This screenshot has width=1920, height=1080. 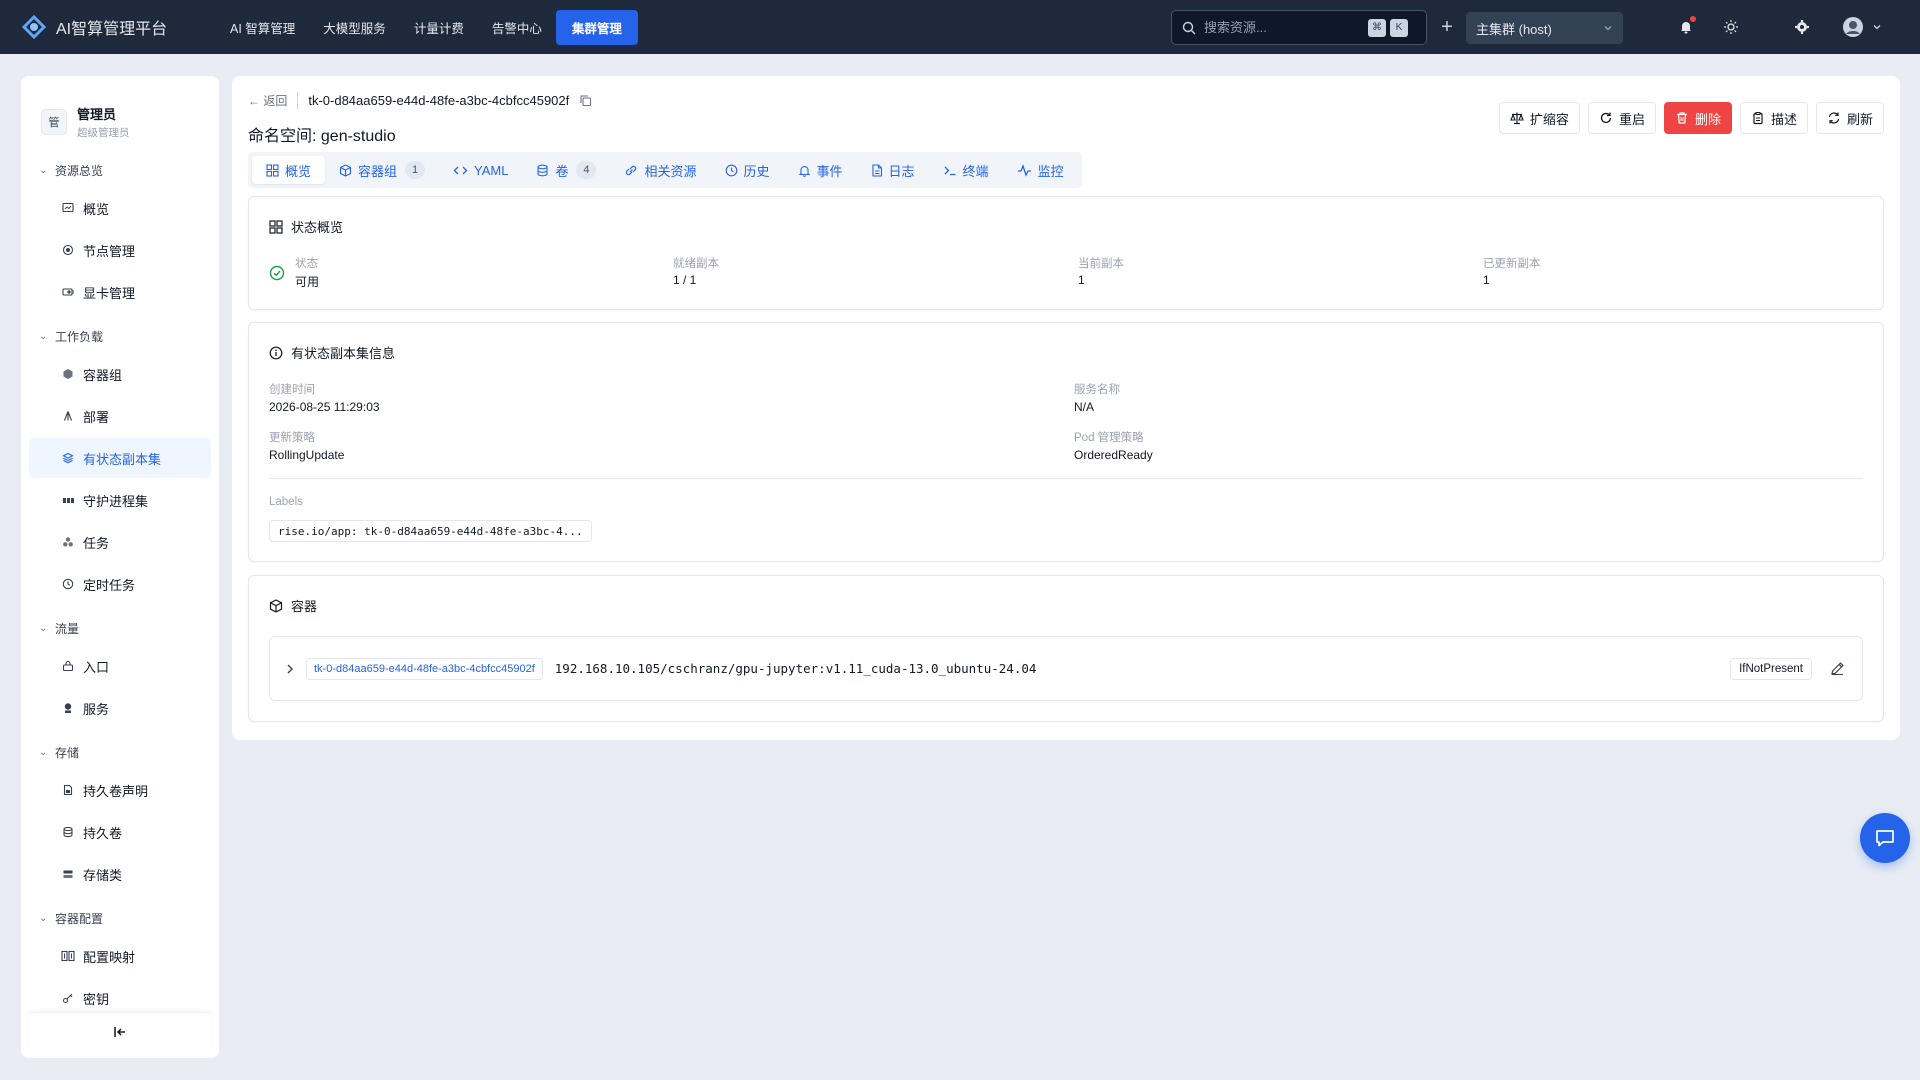 What do you see at coordinates (322, 136) in the screenshot?
I see `namespace-title: 命名空间: gen-studio` at bounding box center [322, 136].